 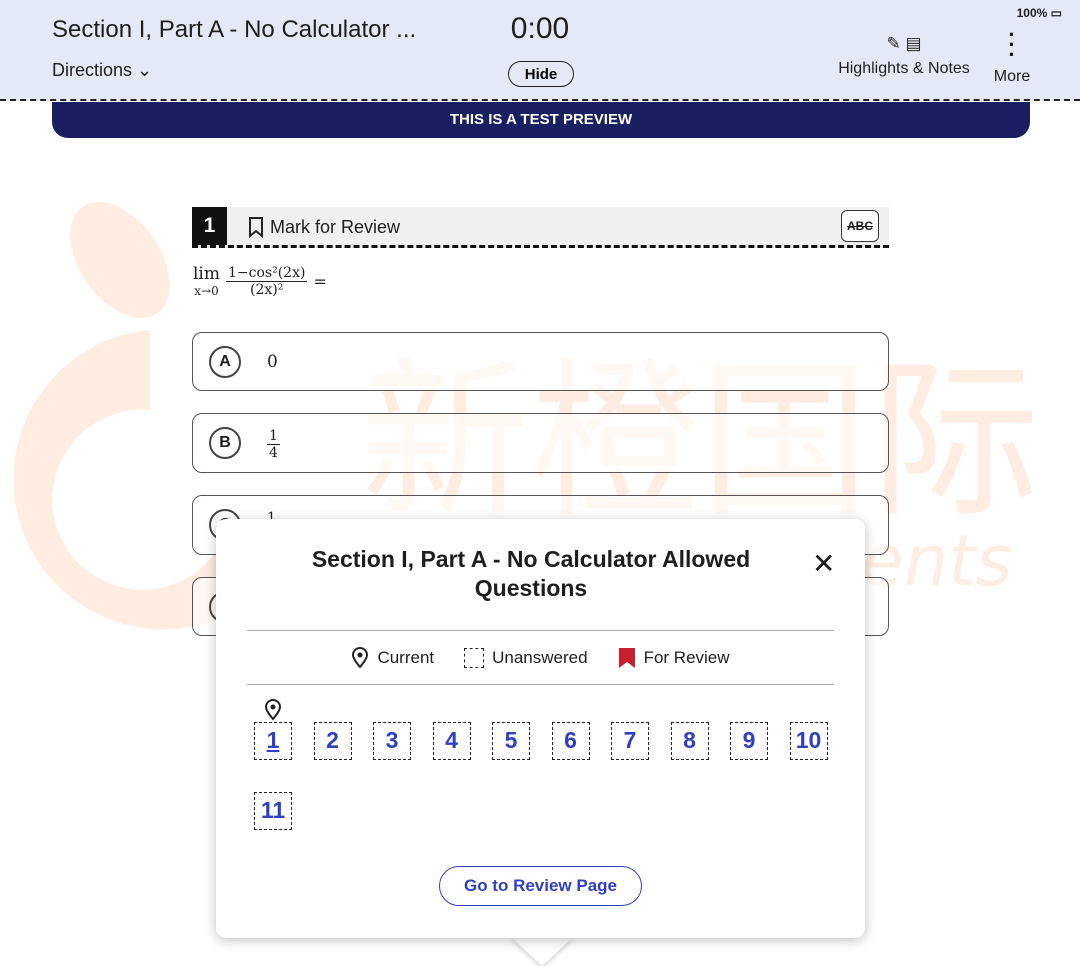 I want to click on directions-label: Directions, so click(x=92, y=70).